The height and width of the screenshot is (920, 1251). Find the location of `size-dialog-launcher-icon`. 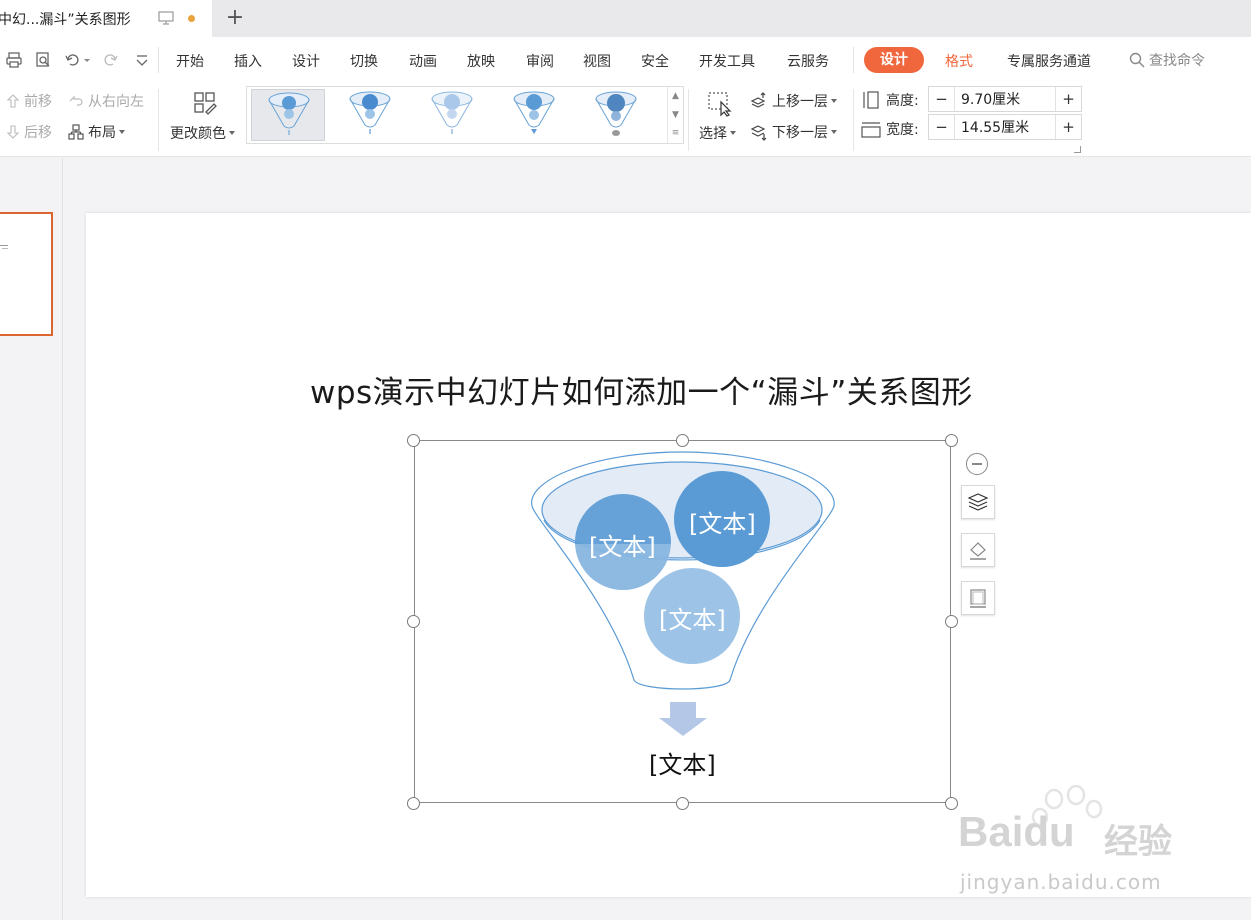

size-dialog-launcher-icon is located at coordinates (1077, 149).